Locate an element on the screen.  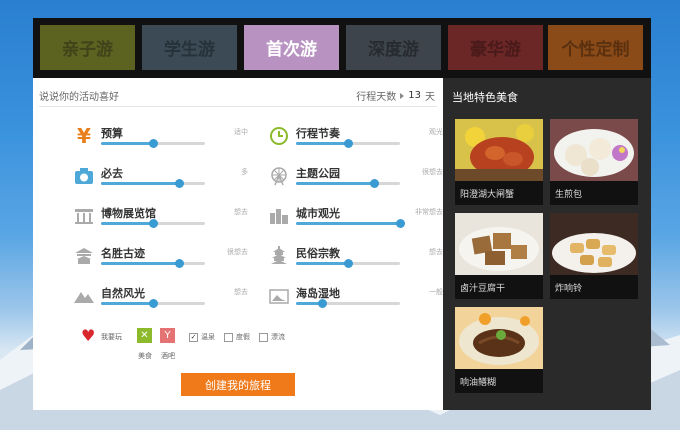
food-card: 炸响铃 is located at coordinates (594, 256).